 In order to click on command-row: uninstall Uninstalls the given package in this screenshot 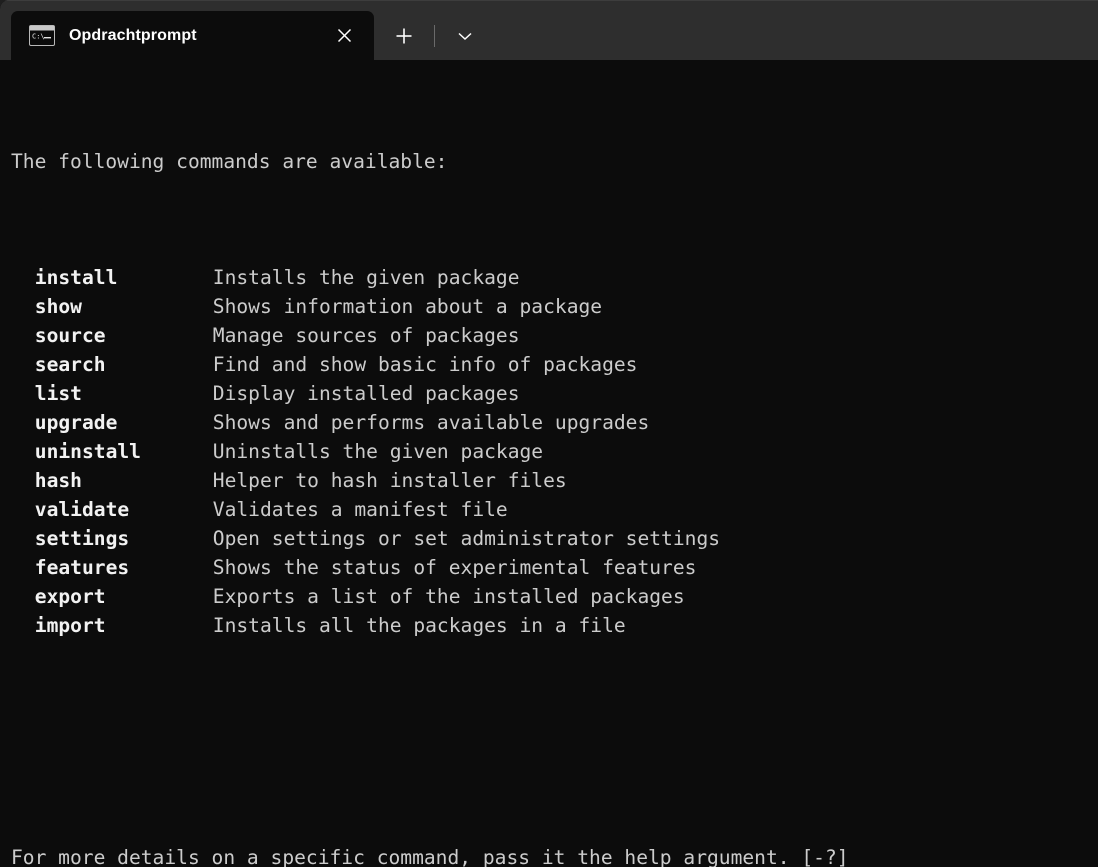, I will do `click(551, 451)`.